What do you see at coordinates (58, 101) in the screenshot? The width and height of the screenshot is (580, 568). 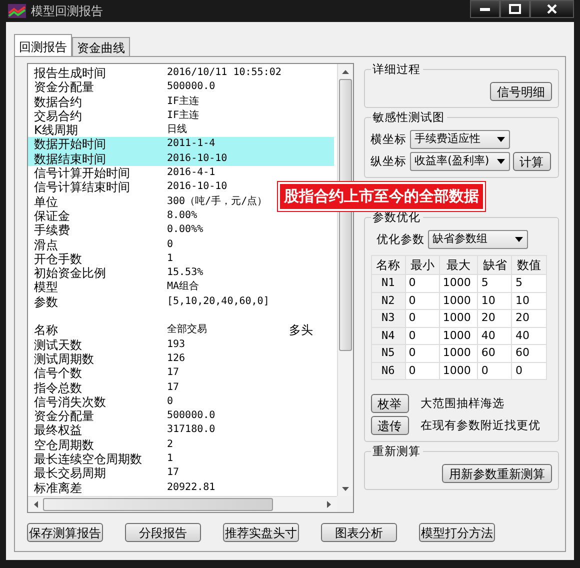 I see `report-label: 数据合约` at bounding box center [58, 101].